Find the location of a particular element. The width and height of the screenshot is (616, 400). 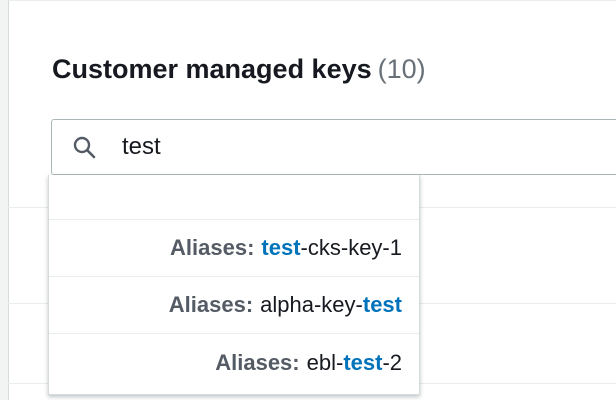

suggestion-text-before: ebl- is located at coordinates (325, 362).